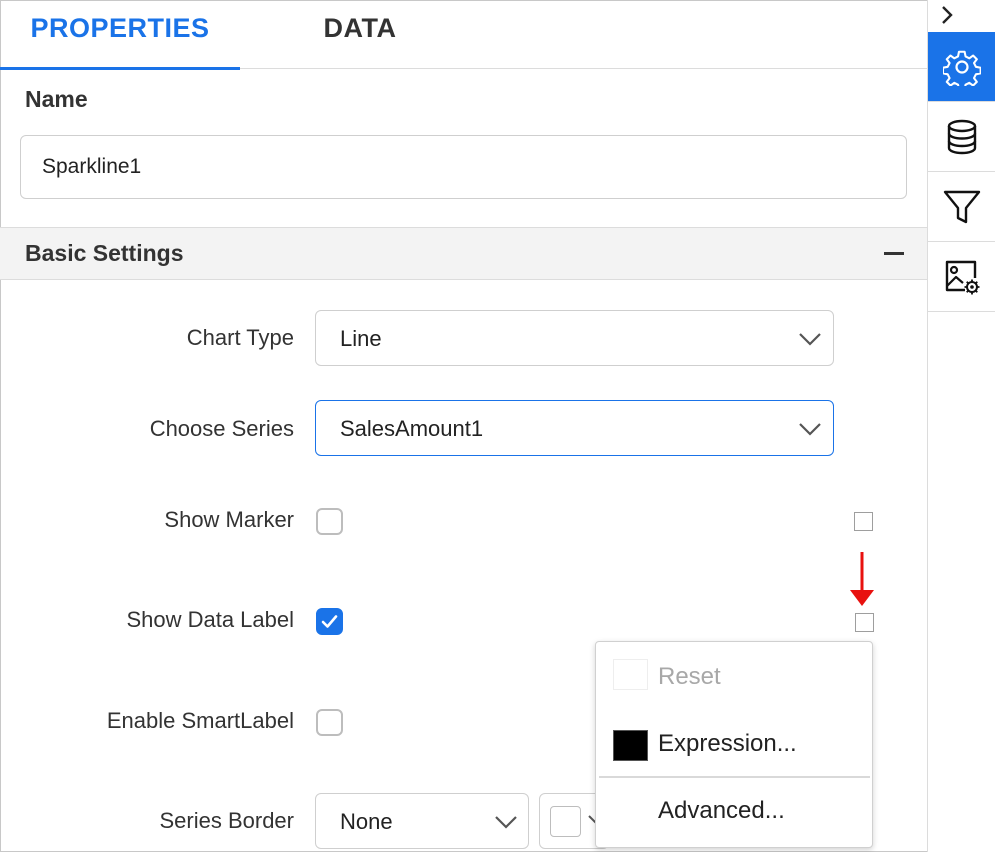 This screenshot has height=852, width=995. Describe the element at coordinates (240, 337) in the screenshot. I see `chart-type-label: Chart Type` at that location.